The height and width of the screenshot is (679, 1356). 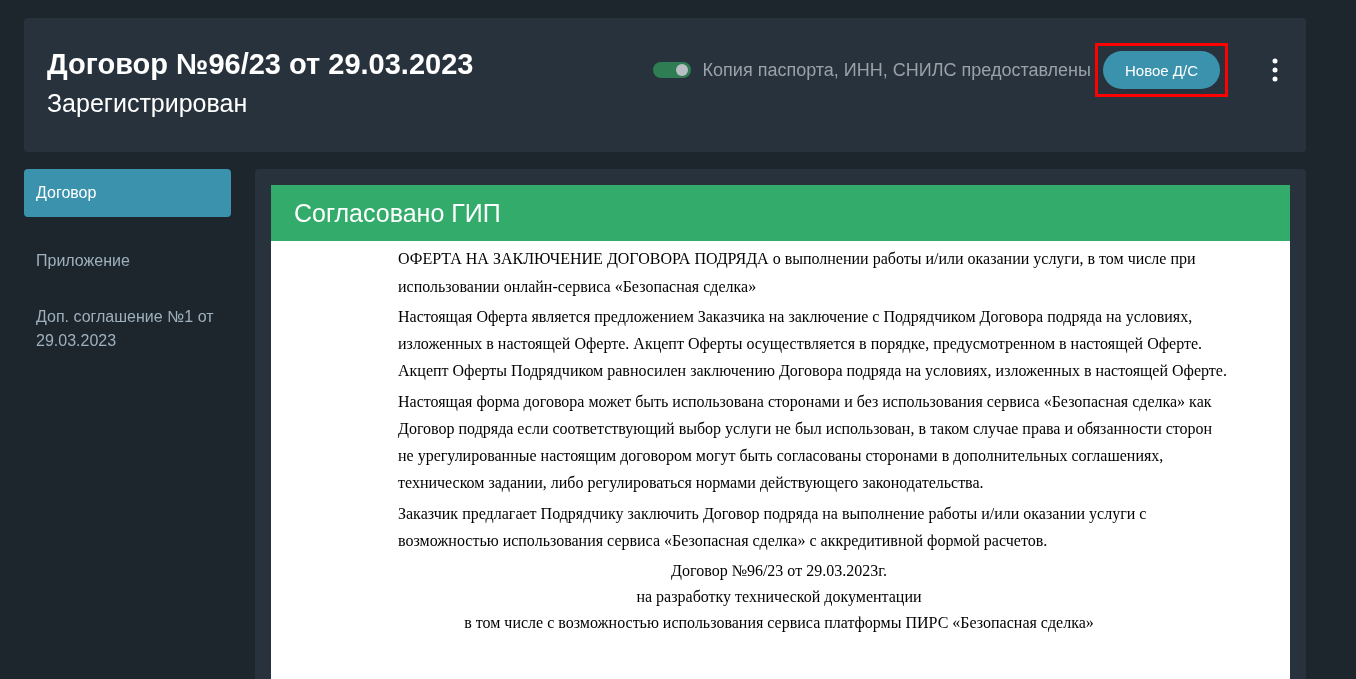 I want to click on more-menu-icon, so click(x=1275, y=70).